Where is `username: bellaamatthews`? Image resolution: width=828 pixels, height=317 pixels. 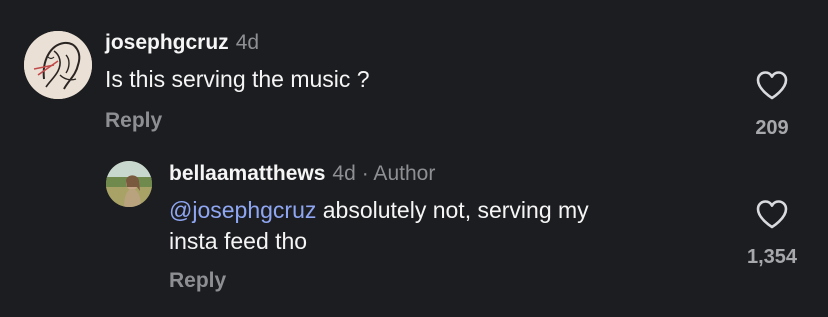
username: bellaamatthews is located at coordinates (247, 173).